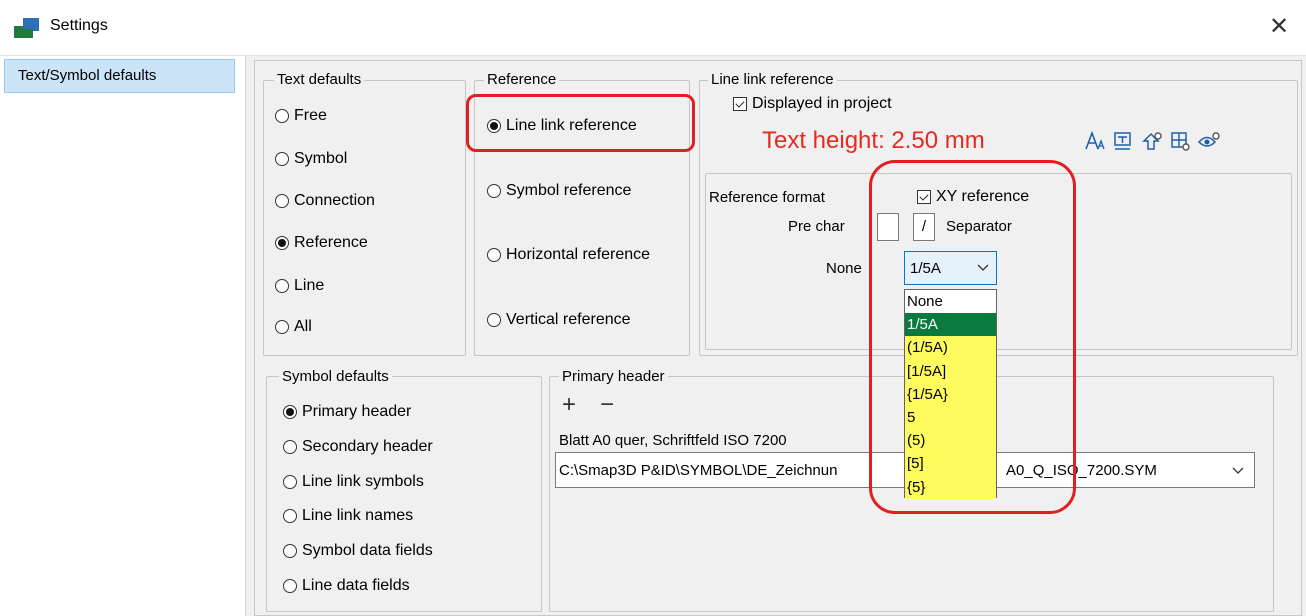 The height and width of the screenshot is (616, 1306). I want to click on dropdown-option: 5, so click(950, 417).